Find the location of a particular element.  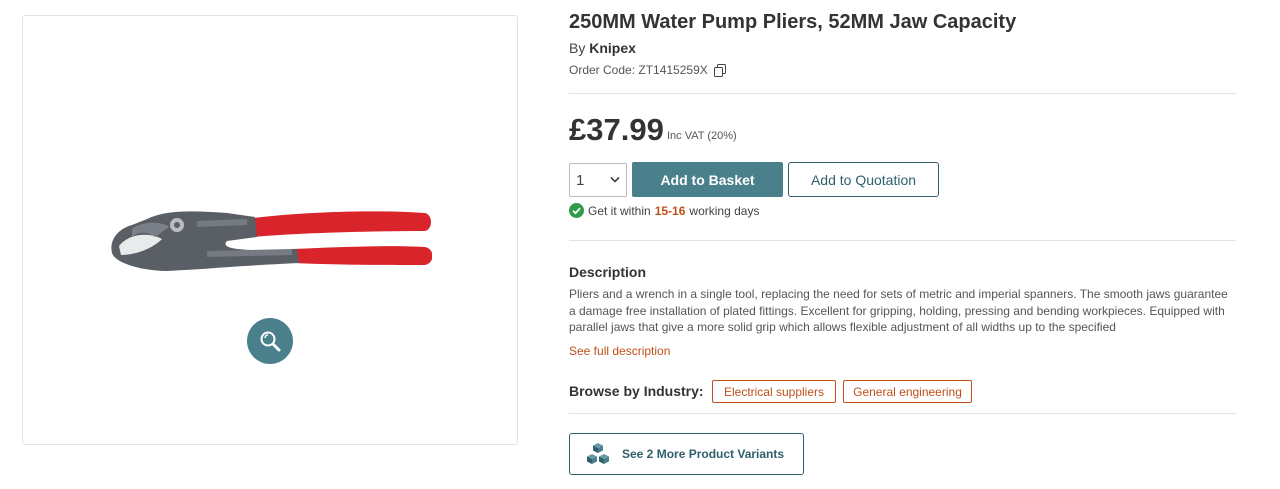

see-full-description-link: See full description is located at coordinates (619, 351).